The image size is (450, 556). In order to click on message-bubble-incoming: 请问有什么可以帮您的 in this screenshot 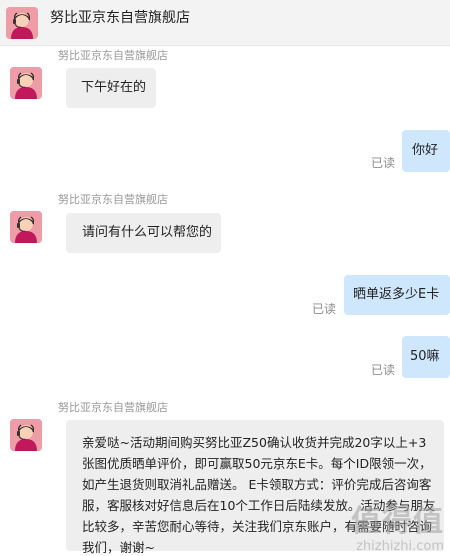, I will do `click(143, 233)`.